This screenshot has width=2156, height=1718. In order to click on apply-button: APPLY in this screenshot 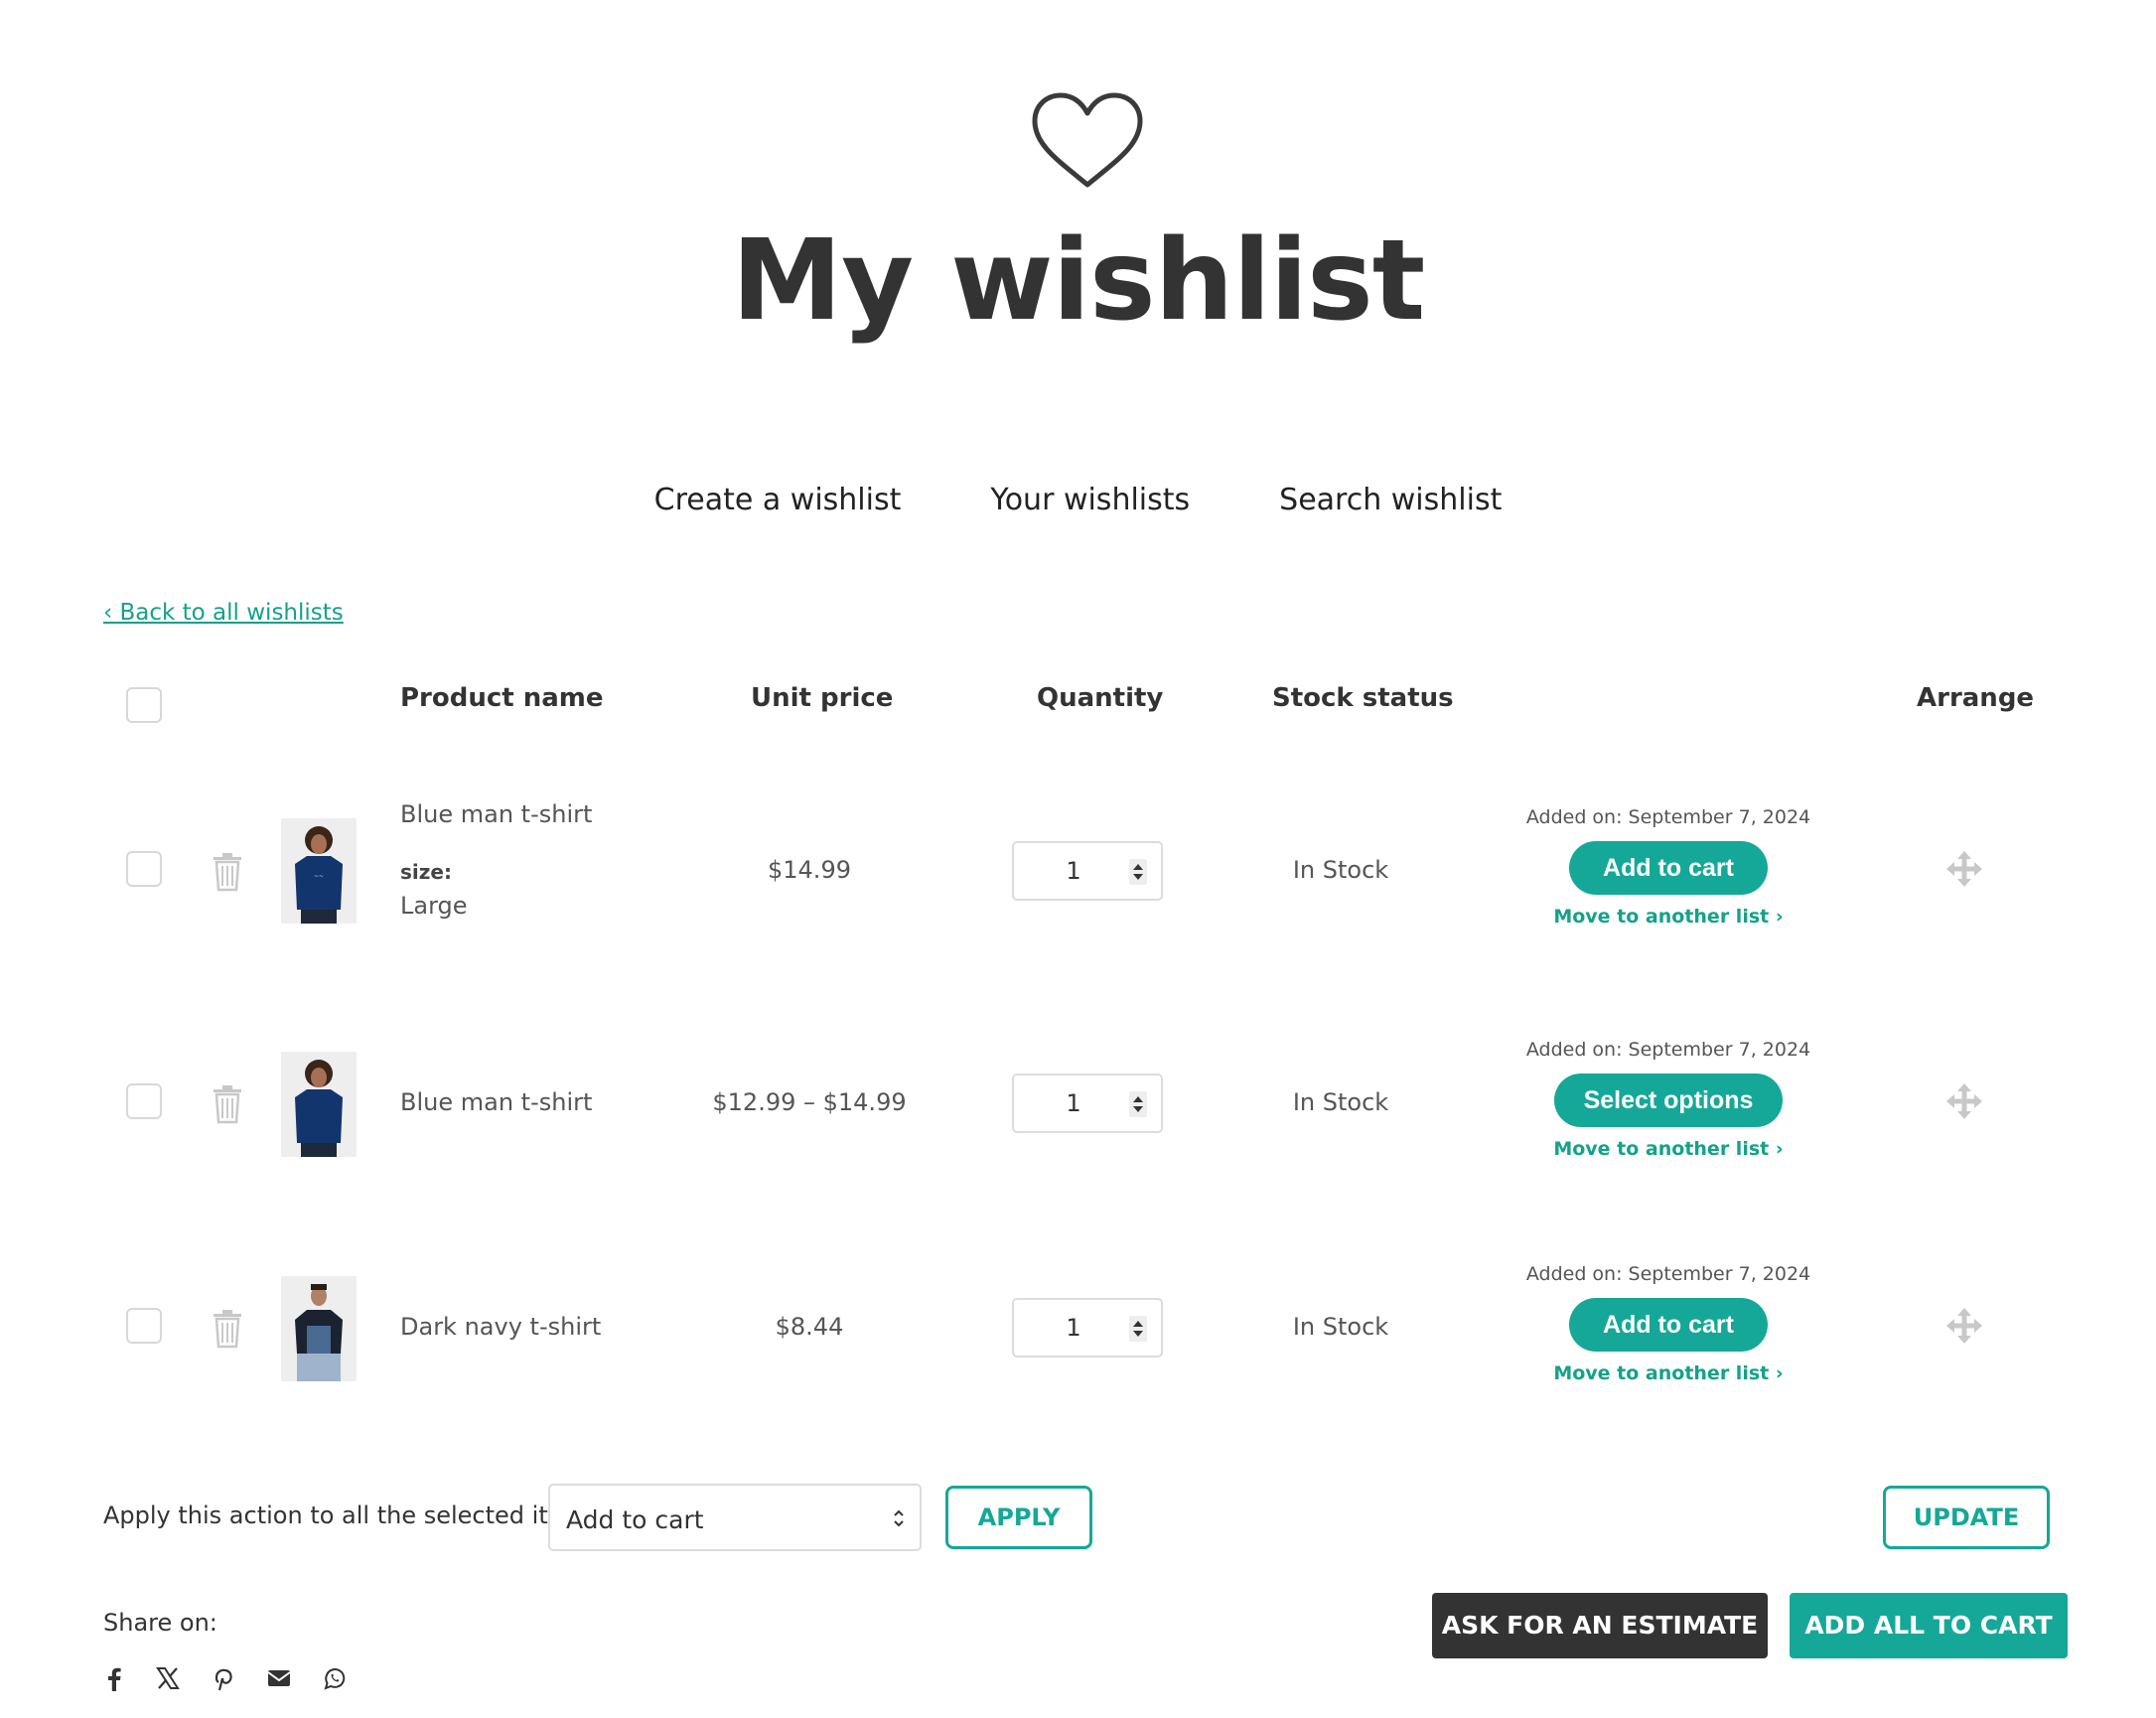, I will do `click(1019, 1517)`.